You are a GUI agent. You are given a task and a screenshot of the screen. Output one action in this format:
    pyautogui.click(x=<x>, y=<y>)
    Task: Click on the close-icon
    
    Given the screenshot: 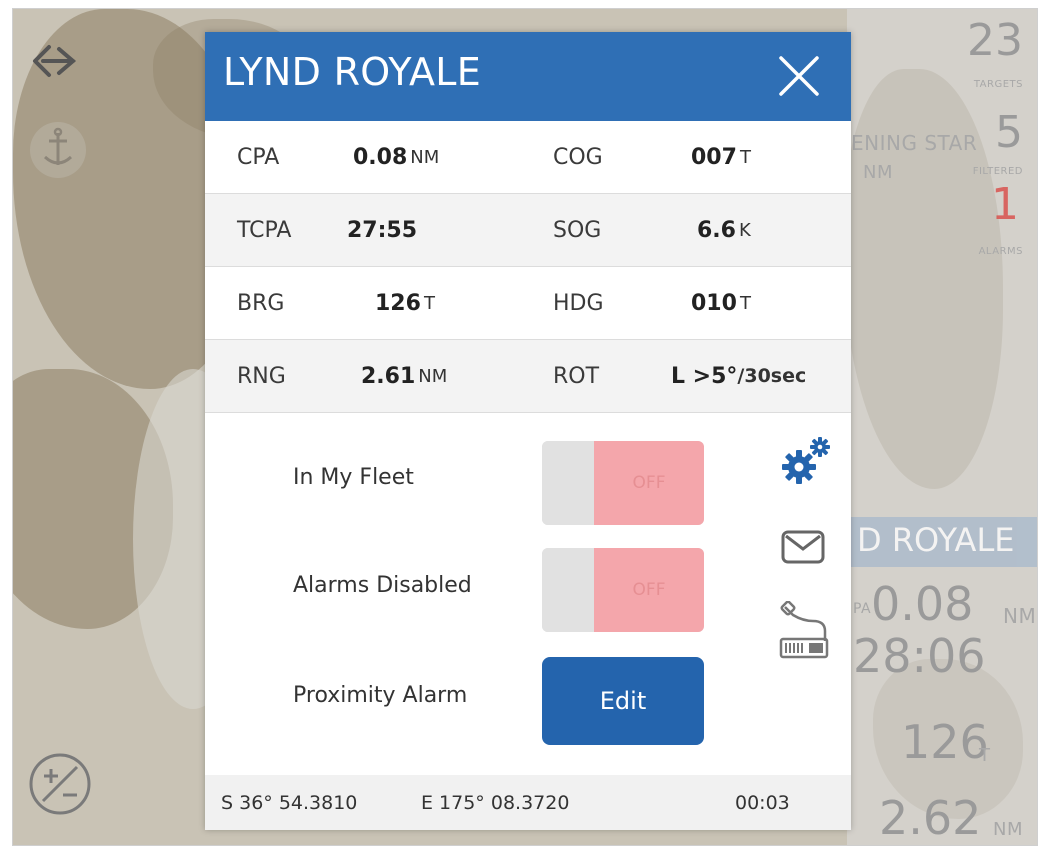 What is the action you would take?
    pyautogui.click(x=799, y=76)
    